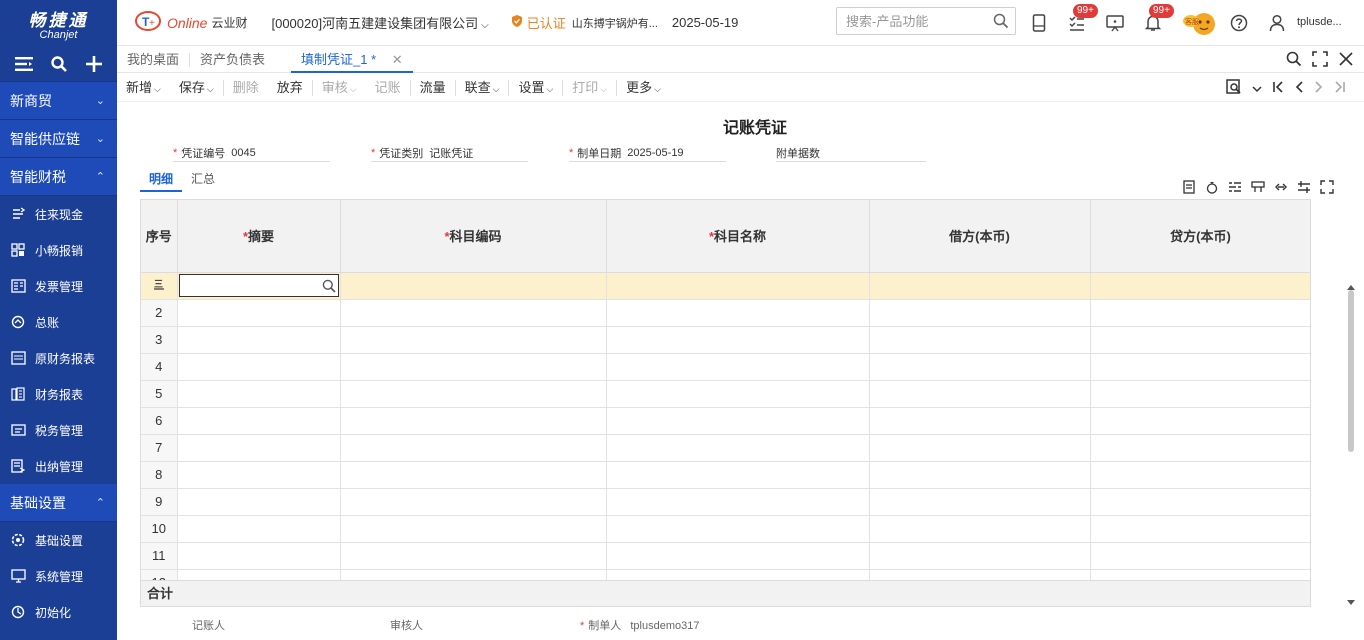 This screenshot has height=640, width=1364. Describe the element at coordinates (851, 153) in the screenshot. I see `attachment-count-field: 附单据数` at that location.